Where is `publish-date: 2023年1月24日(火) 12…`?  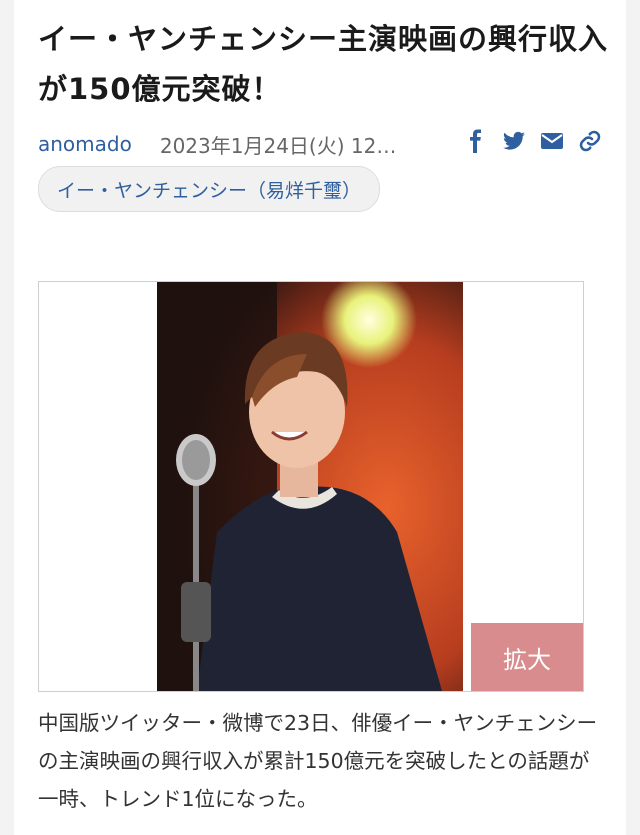 publish-date: 2023年1月24日(火) 12… is located at coordinates (278, 145).